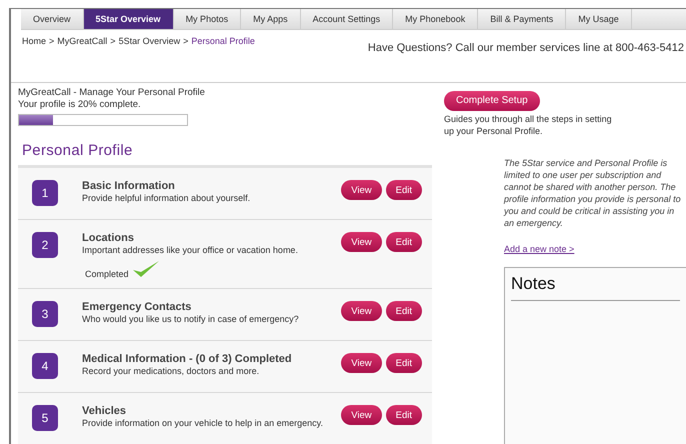 The height and width of the screenshot is (444, 686). I want to click on breadcrumb-link: Personal Profile, so click(223, 59).